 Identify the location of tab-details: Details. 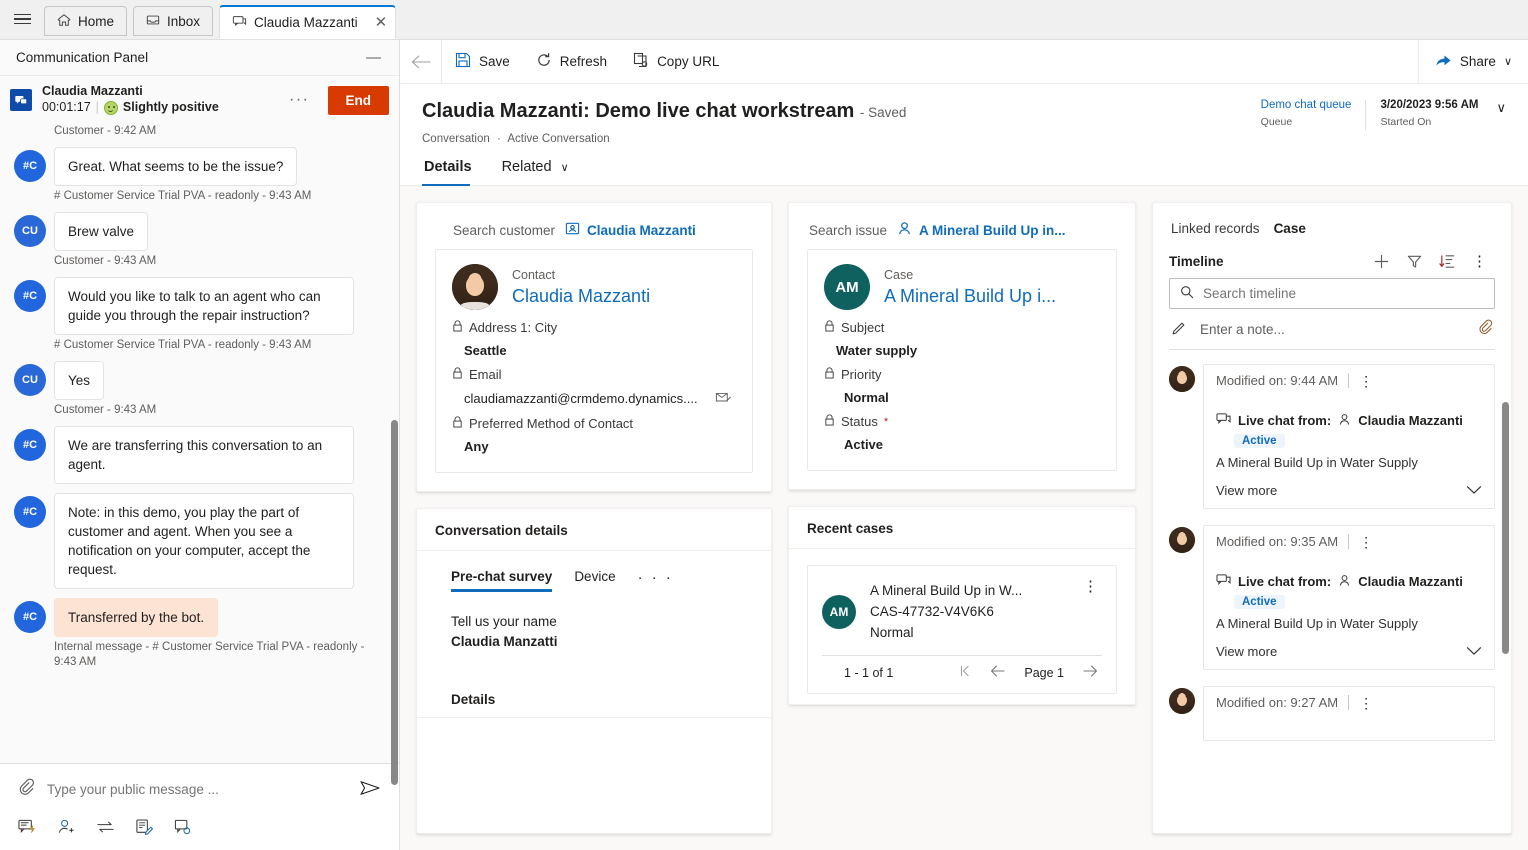
(453, 169).